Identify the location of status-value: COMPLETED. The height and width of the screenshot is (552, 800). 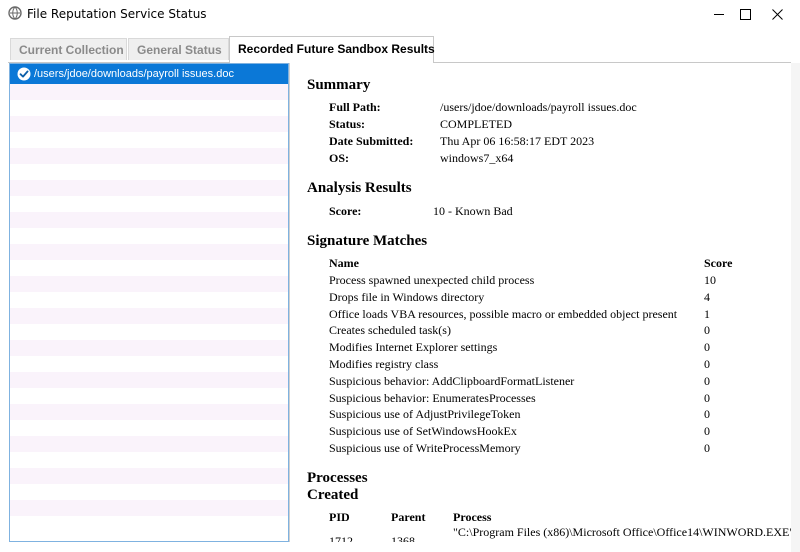
(476, 124).